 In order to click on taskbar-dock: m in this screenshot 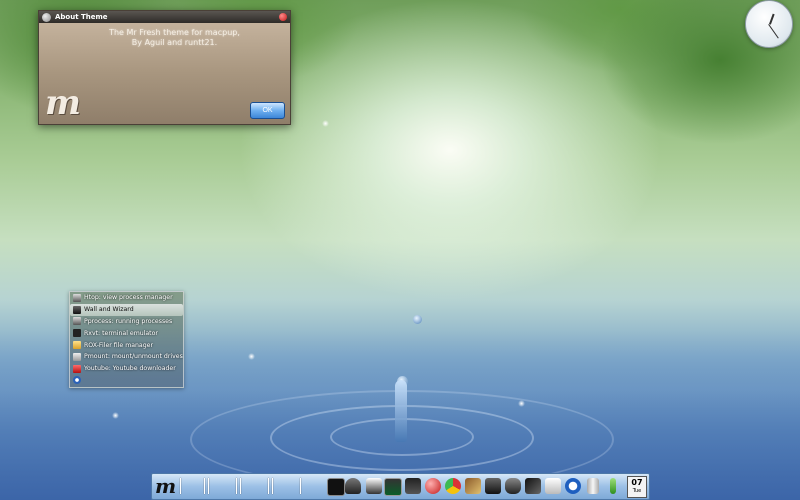, I will do `click(400, 486)`.